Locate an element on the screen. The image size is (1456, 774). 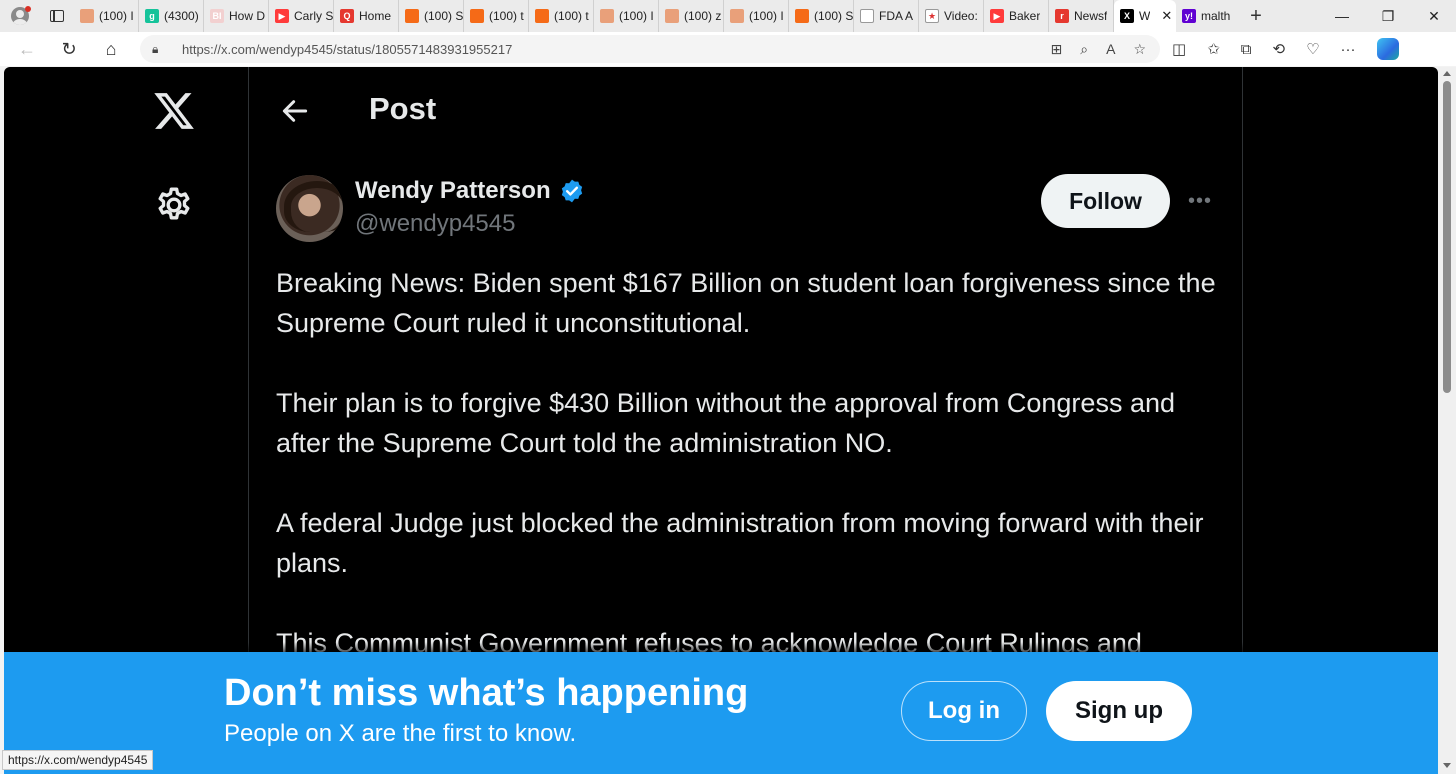
author-name: Wendy Patterson is located at coordinates (453, 191).